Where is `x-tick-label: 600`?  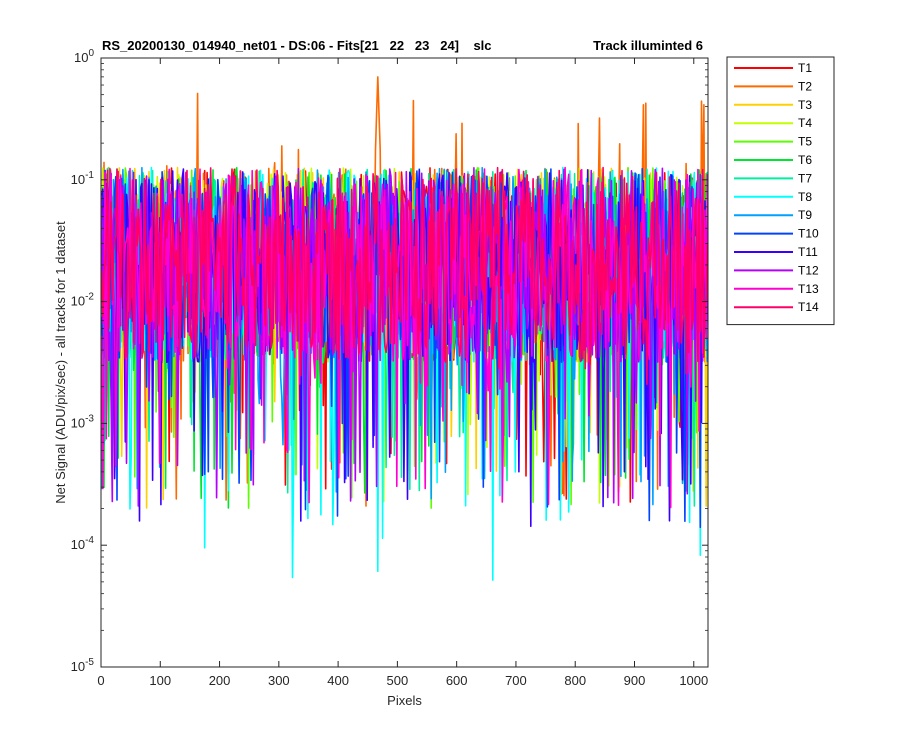
x-tick-label: 600 is located at coordinates (457, 680).